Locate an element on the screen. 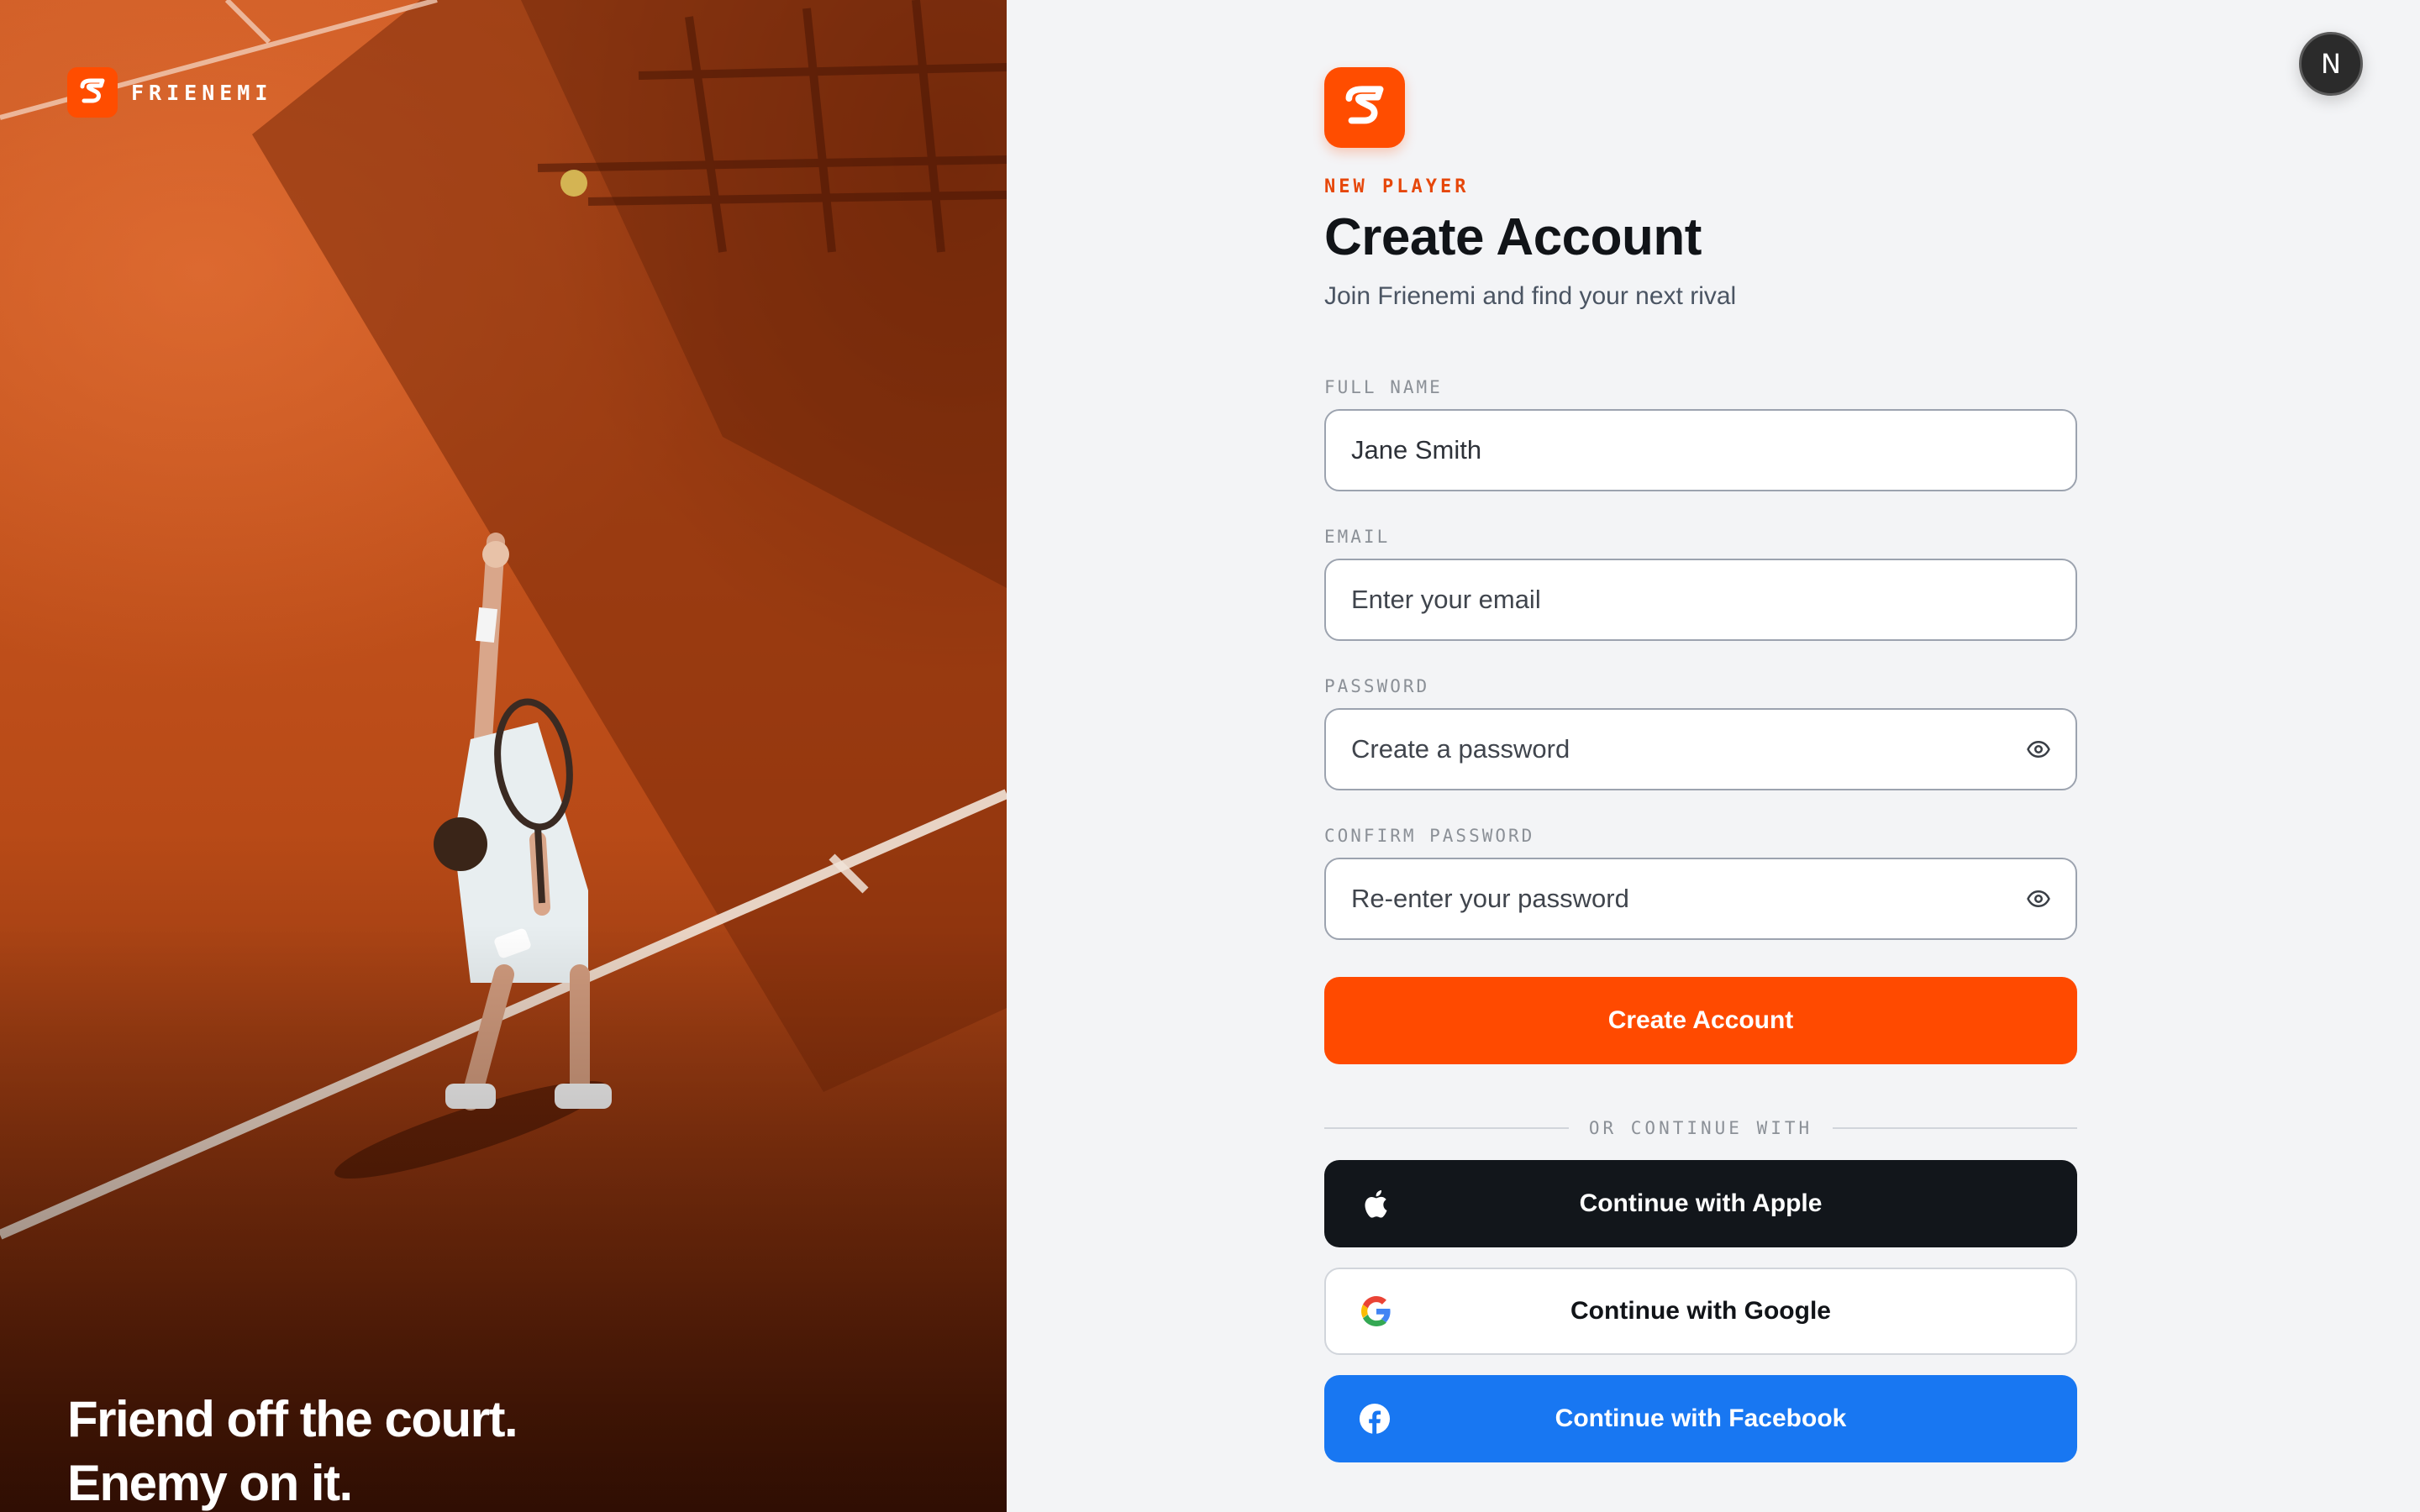 The image size is (2420, 1512). continue-with-google-button: Continue with Google is located at coordinates (1700, 1311).